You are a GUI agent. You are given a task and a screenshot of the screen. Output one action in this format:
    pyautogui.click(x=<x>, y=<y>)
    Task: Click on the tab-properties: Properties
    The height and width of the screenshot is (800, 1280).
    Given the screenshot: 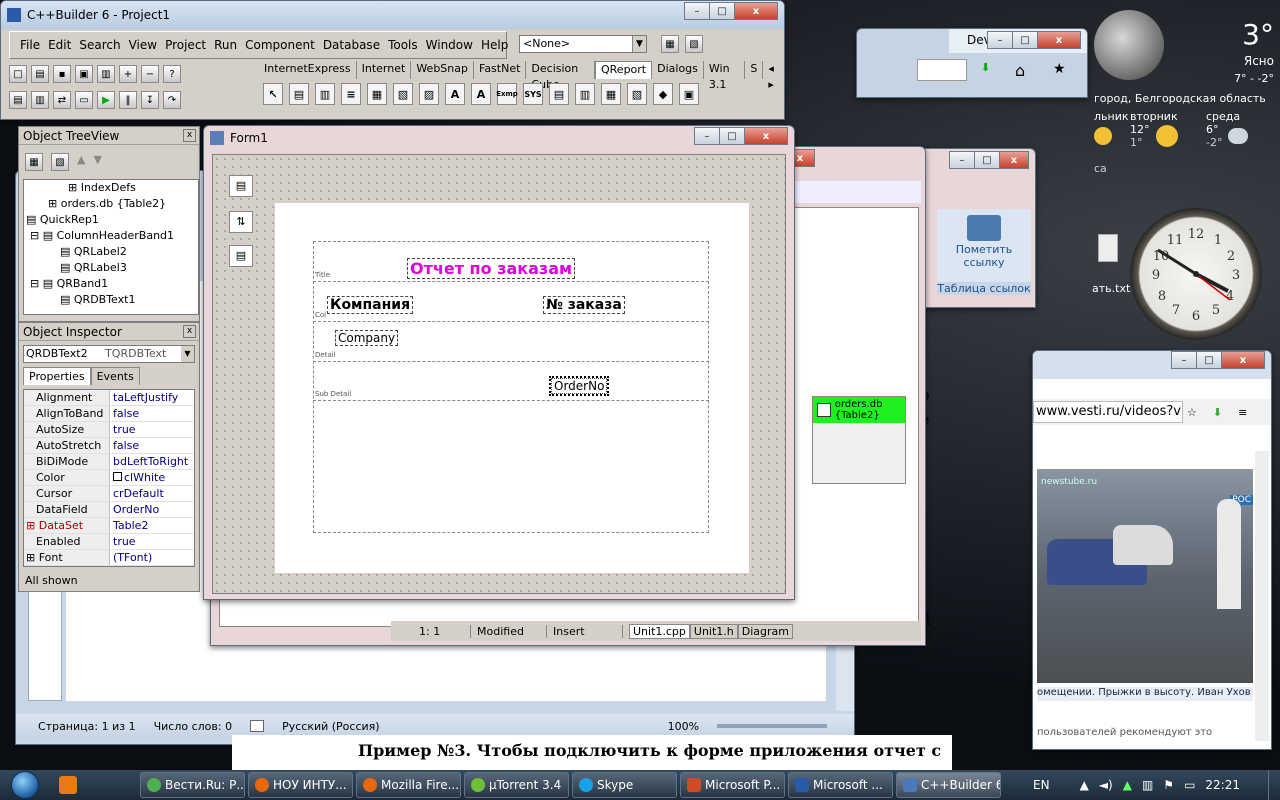 What is the action you would take?
    pyautogui.click(x=57, y=376)
    